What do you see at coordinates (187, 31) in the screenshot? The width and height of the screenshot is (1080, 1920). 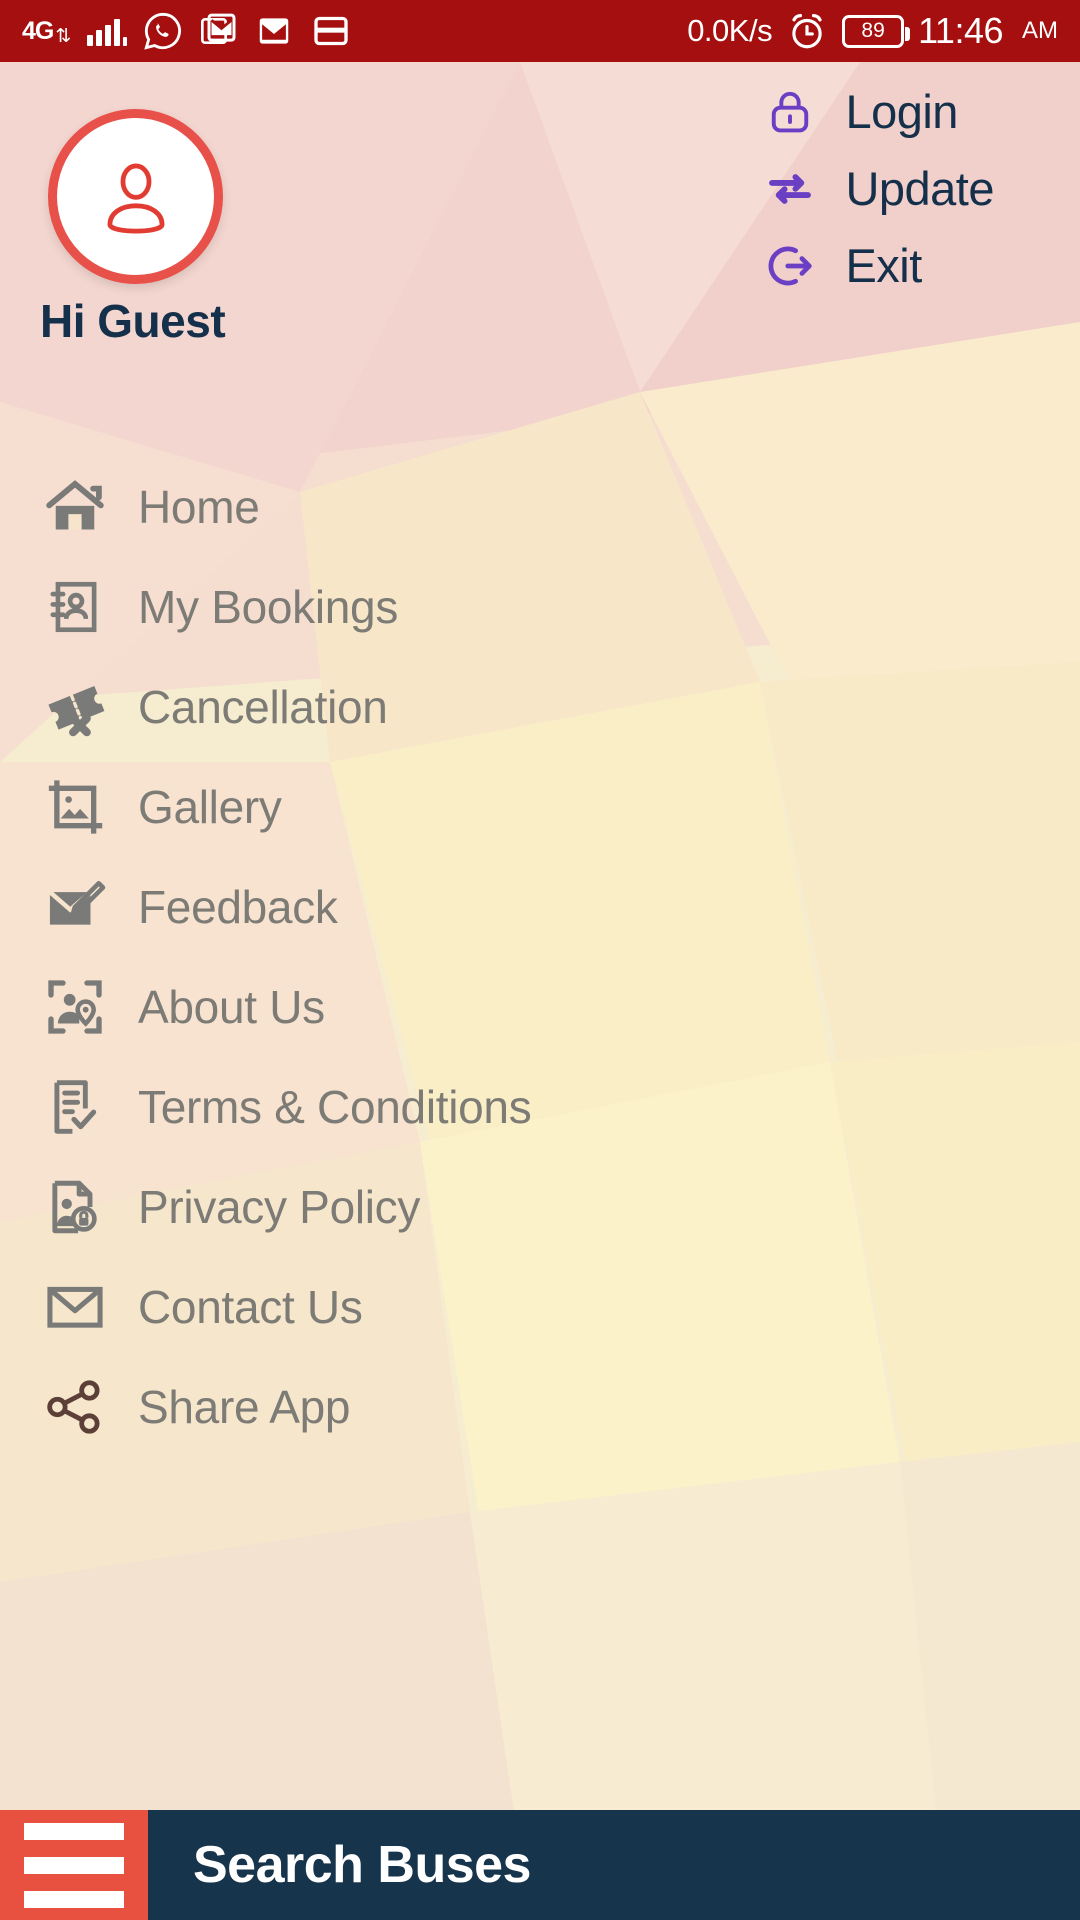 I see `status-bar-left: 4G ⇅` at bounding box center [187, 31].